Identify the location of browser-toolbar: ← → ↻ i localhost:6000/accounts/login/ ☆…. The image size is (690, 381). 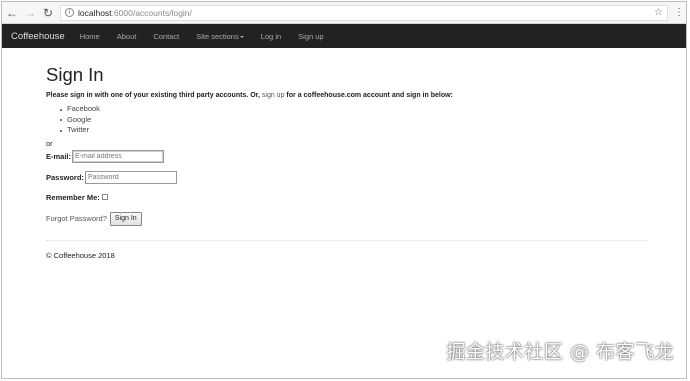
(344, 13).